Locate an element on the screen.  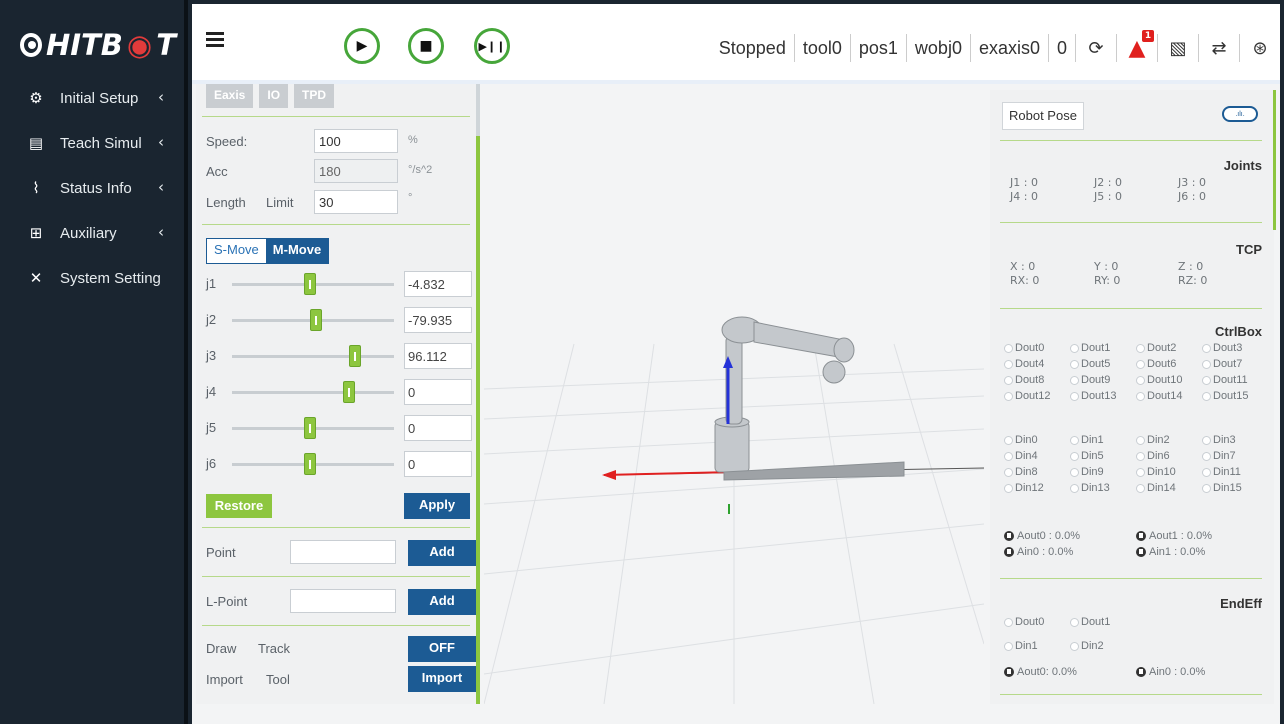
tab-tpd: TPD is located at coordinates (314, 96).